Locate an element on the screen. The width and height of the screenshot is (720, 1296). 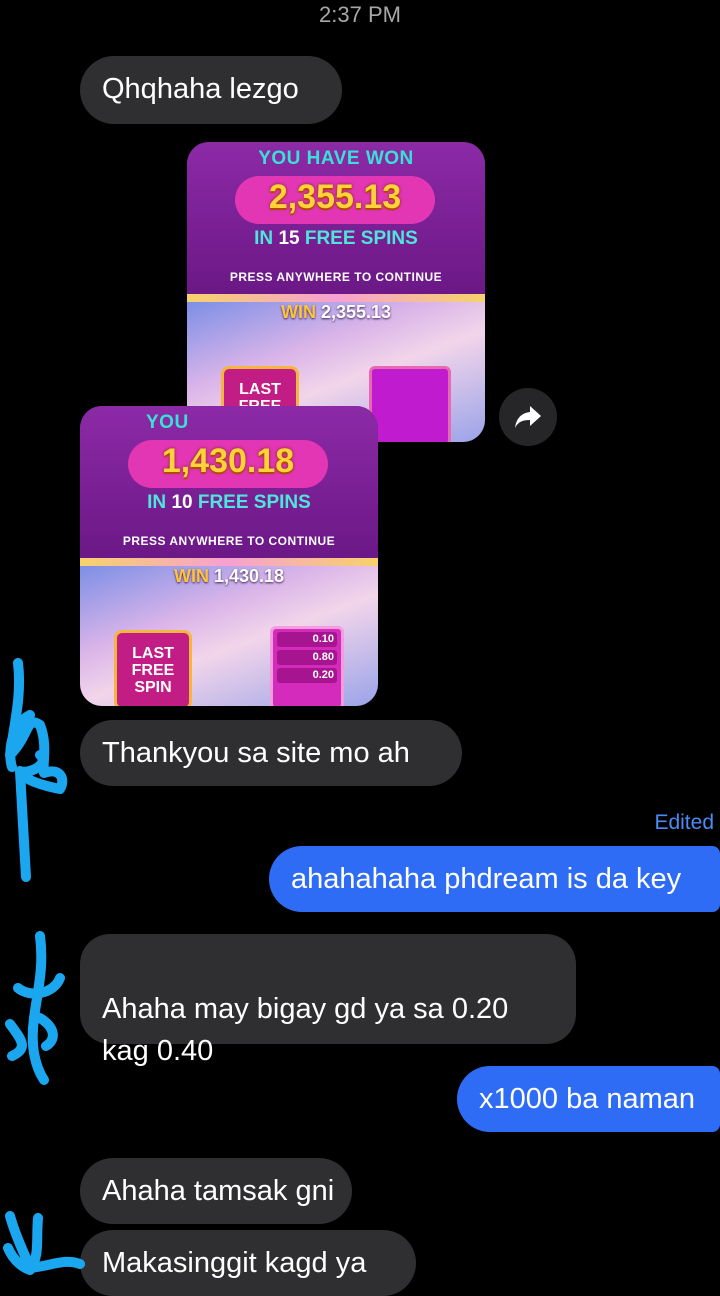
message-text: Qhqhaha lezgo is located at coordinates (200, 89).